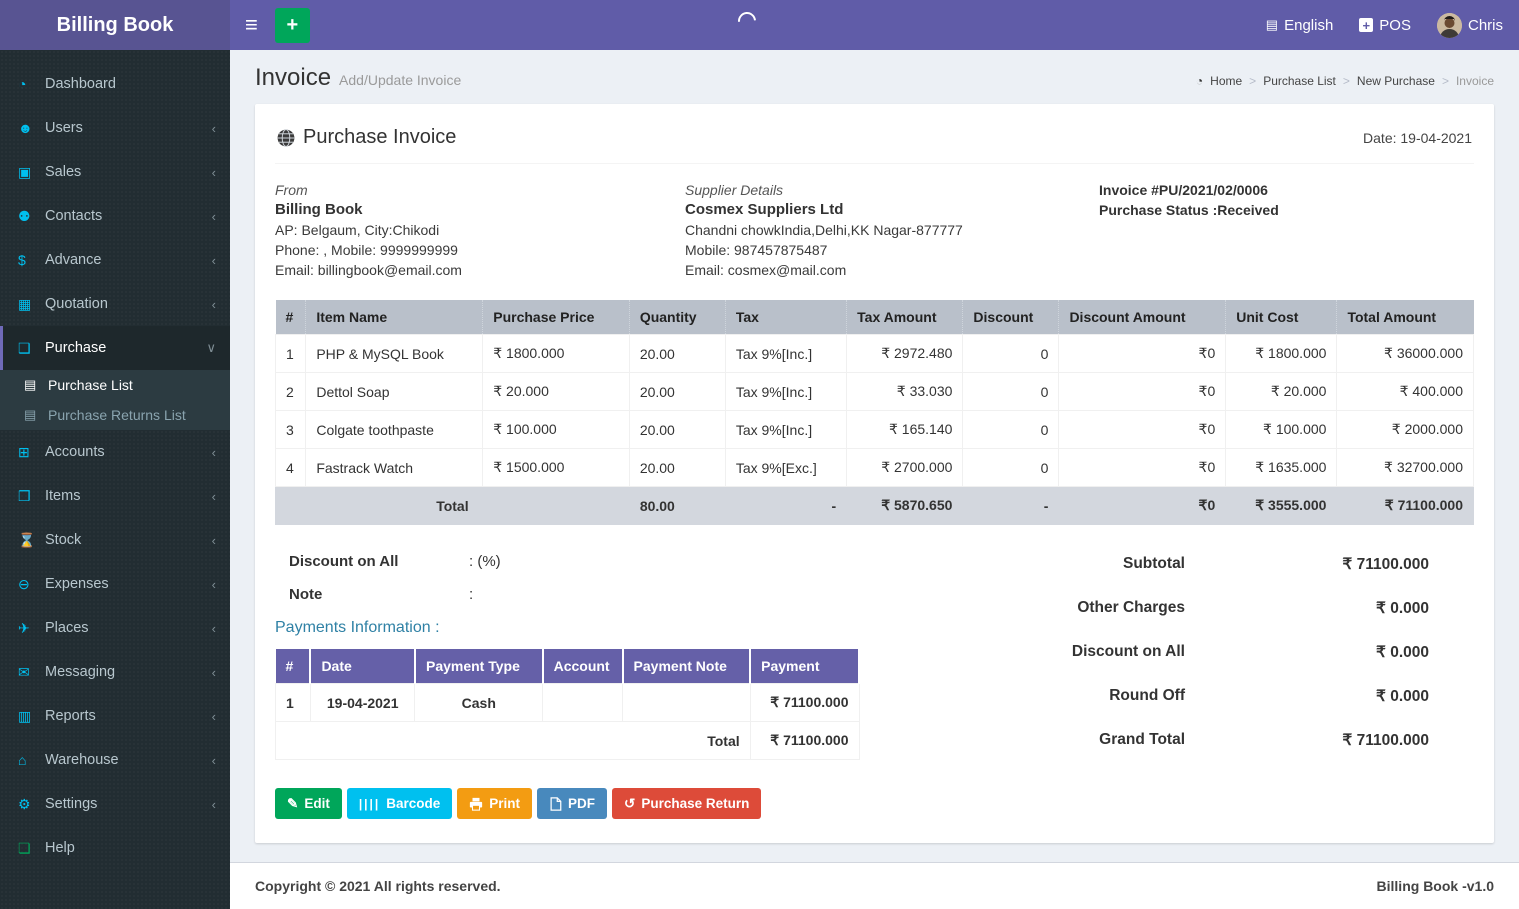  Describe the element at coordinates (1183, 190) in the screenshot. I see `invoice-number: Invoice #PU/2021/02/0006` at that location.